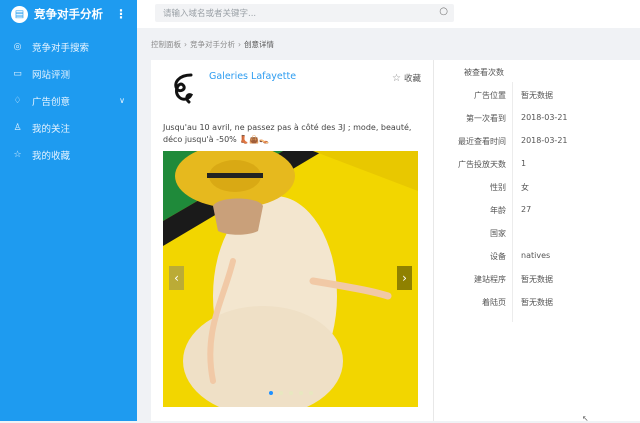 This screenshot has width=640, height=423. What do you see at coordinates (17, 46) in the screenshot?
I see `target-icon: ◎` at bounding box center [17, 46].